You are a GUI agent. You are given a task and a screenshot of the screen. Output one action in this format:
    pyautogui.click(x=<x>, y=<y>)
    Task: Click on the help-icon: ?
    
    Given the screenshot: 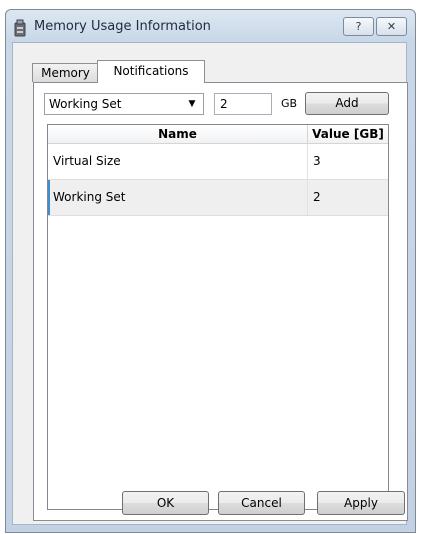 What is the action you would take?
    pyautogui.click(x=358, y=26)
    